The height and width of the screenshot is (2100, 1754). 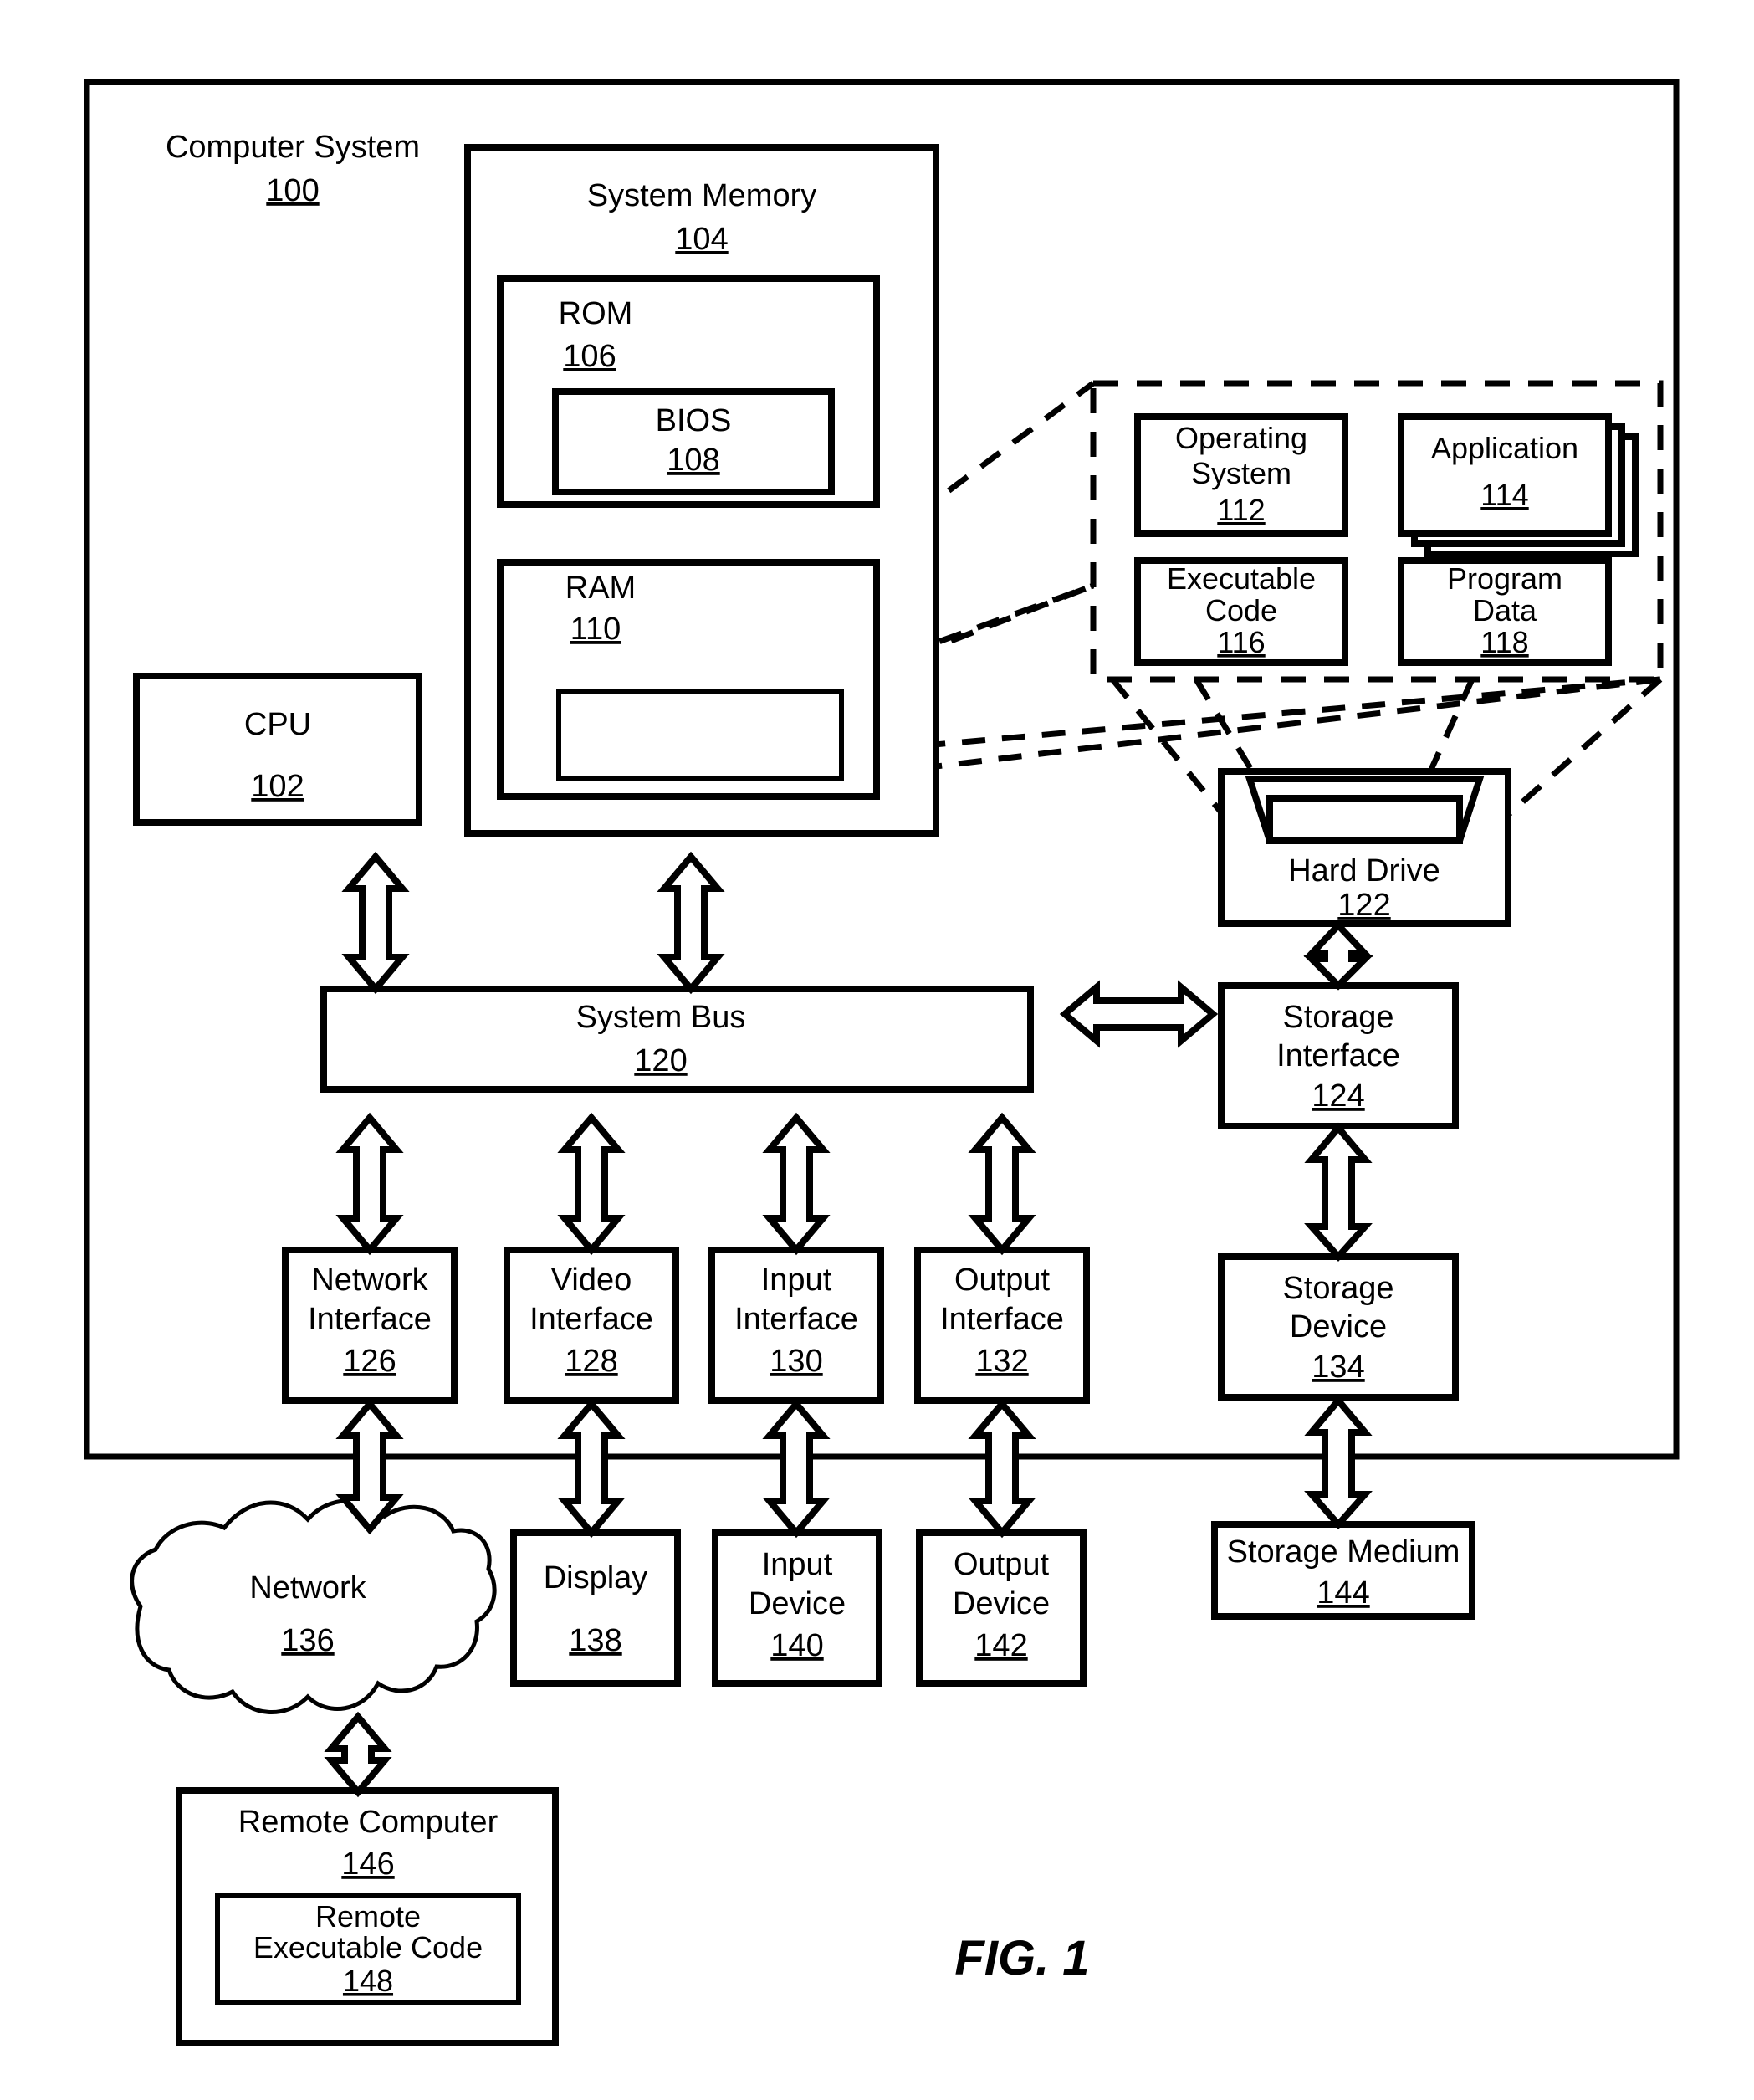 What do you see at coordinates (368, 1981) in the screenshot?
I see `remote-executable-code-number: 148` at bounding box center [368, 1981].